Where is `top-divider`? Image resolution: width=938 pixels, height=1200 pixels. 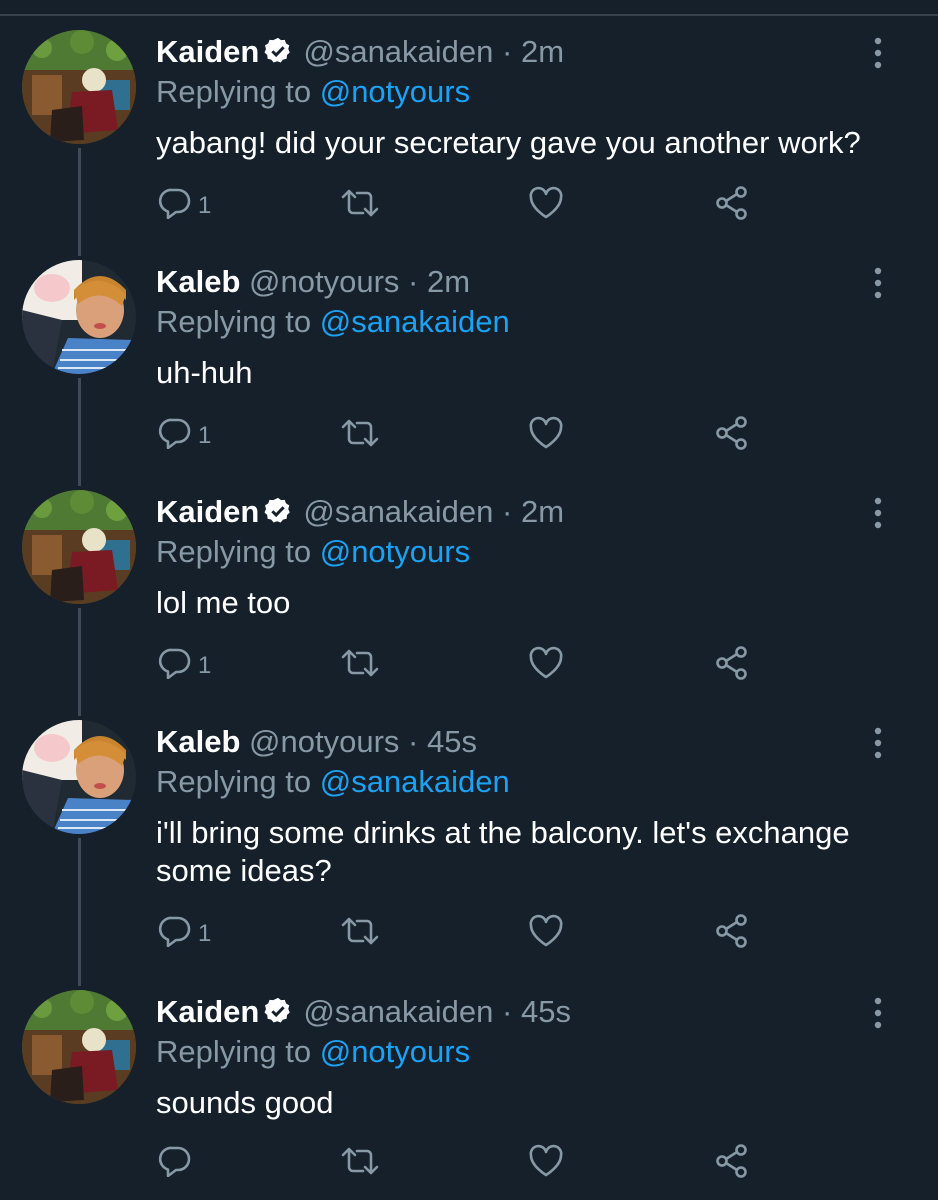 top-divider is located at coordinates (469, 15).